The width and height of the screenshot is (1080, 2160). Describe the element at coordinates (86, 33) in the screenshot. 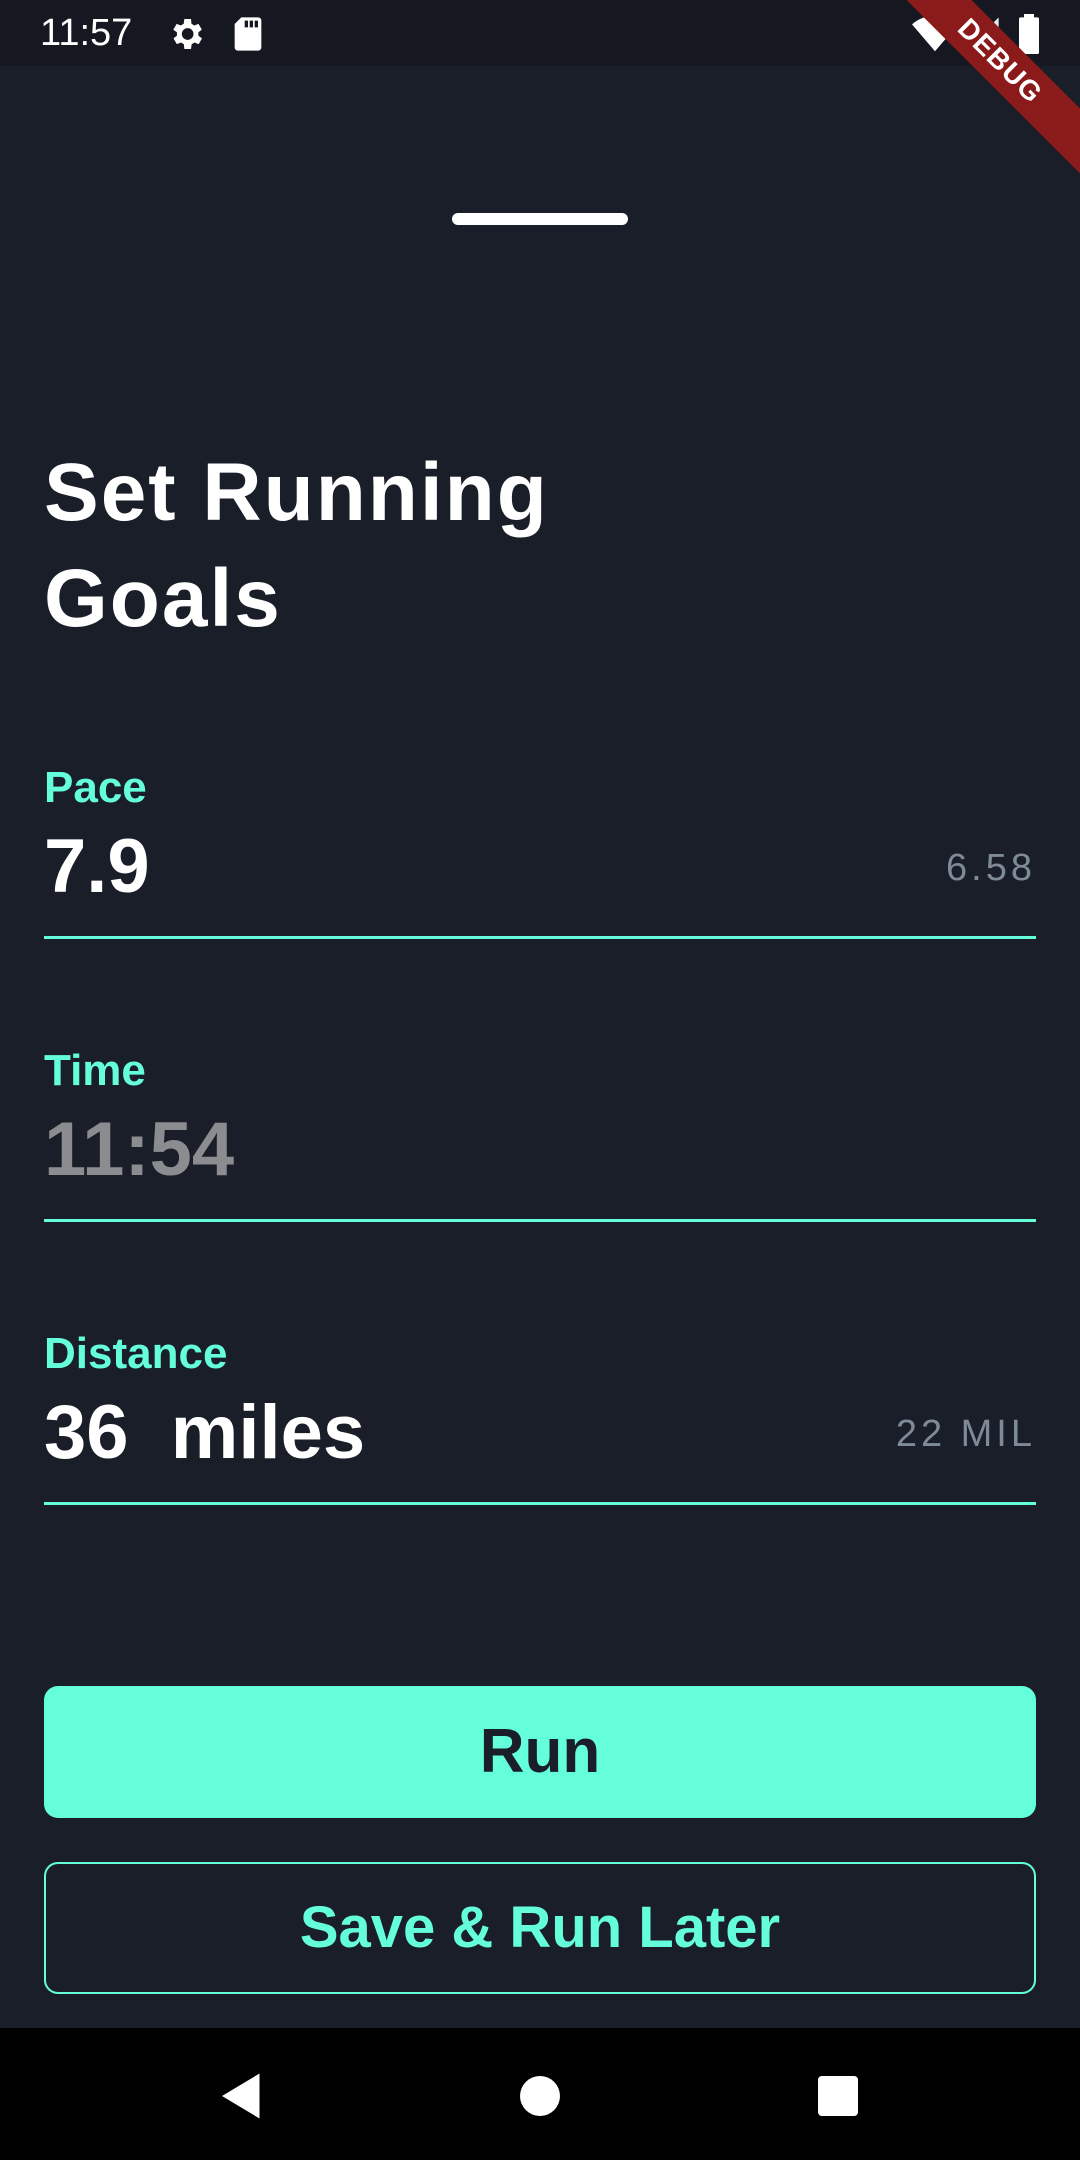

I see `status-time: 11:57` at that location.